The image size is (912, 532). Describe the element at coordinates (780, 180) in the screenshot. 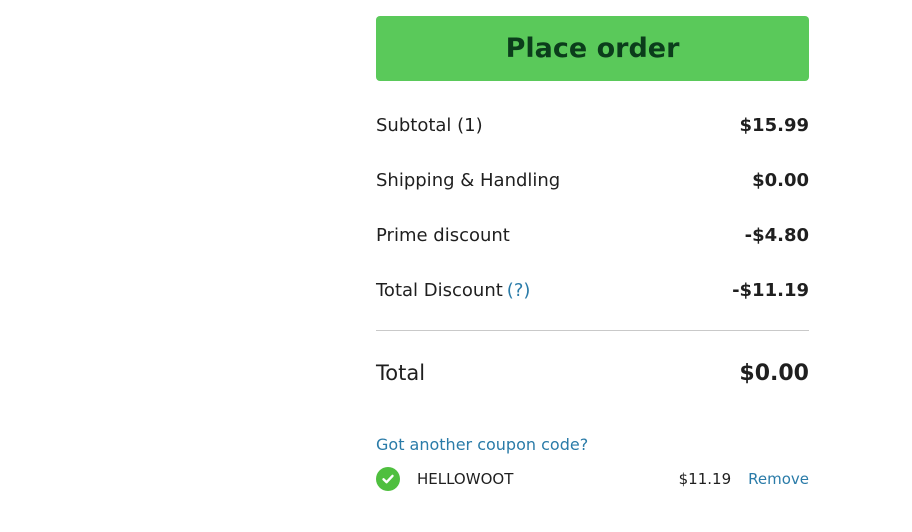

I see `shipping-value: $0.00` at that location.